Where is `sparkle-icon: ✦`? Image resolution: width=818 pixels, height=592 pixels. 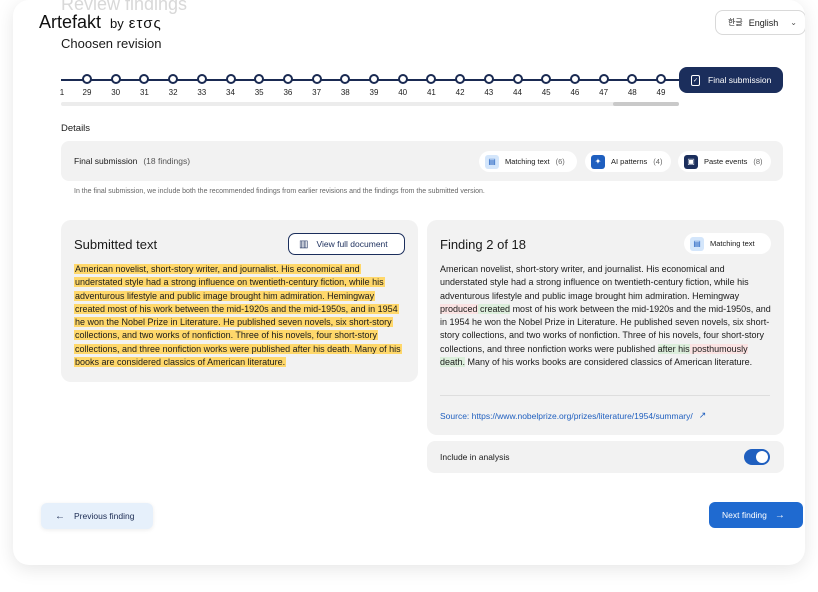
sparkle-icon: ✦ is located at coordinates (598, 161).